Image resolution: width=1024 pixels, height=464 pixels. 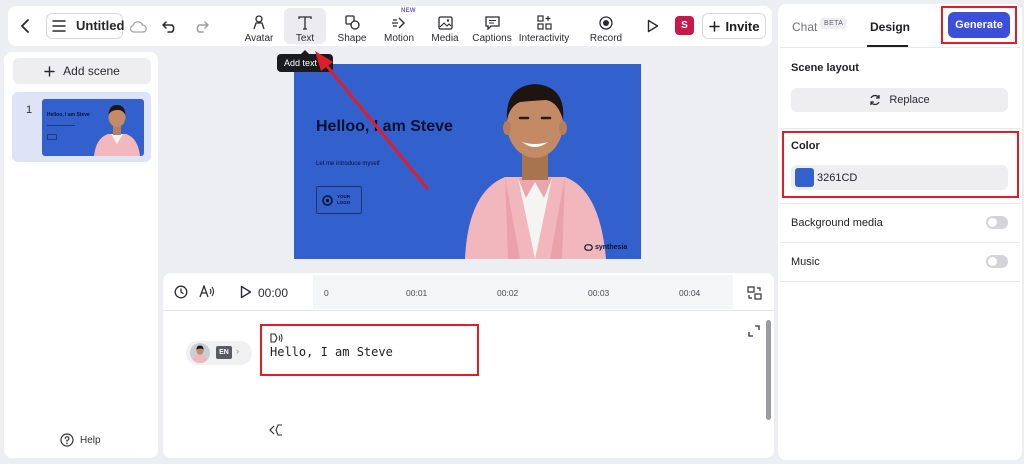 I want to click on add-scene-label: Add scene, so click(x=91, y=71).